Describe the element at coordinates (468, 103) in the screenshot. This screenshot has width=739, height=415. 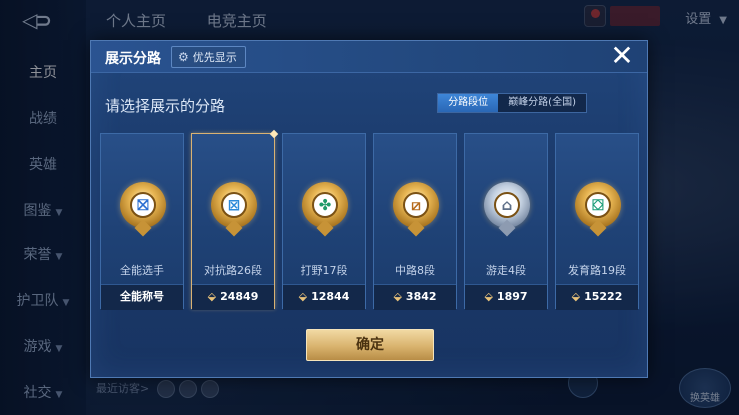
I see `tab-lane-rank: 分路段位` at that location.